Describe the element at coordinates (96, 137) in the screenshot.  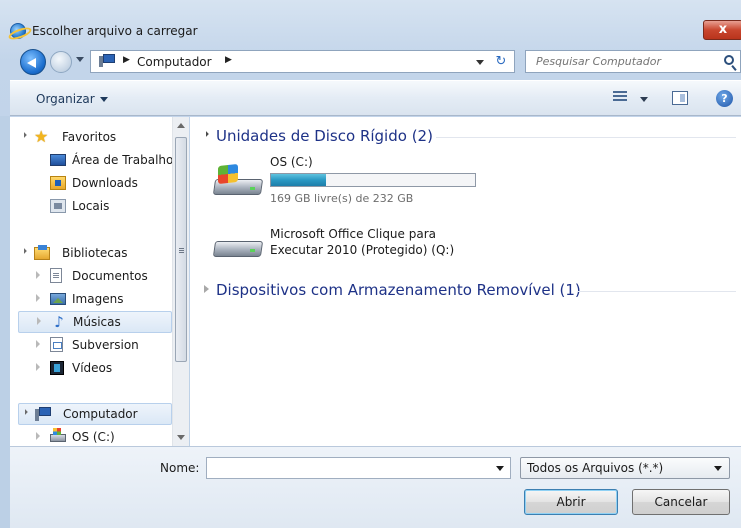
I see `sidebar-item-favorites: ★ Favoritos` at that location.